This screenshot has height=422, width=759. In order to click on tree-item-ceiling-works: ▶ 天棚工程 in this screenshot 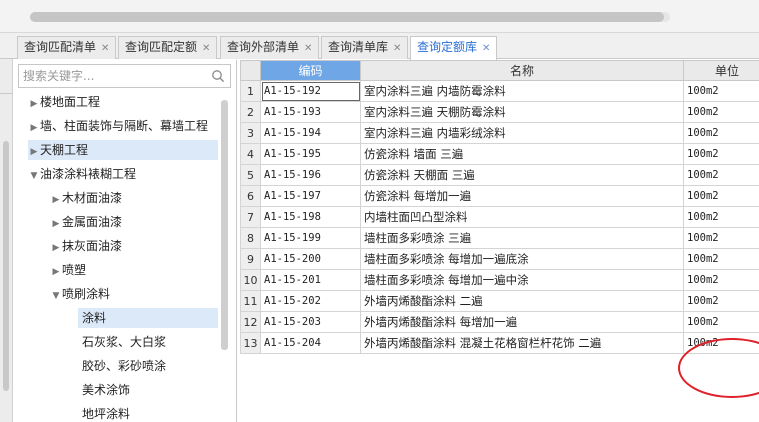, I will do `click(123, 150)`.